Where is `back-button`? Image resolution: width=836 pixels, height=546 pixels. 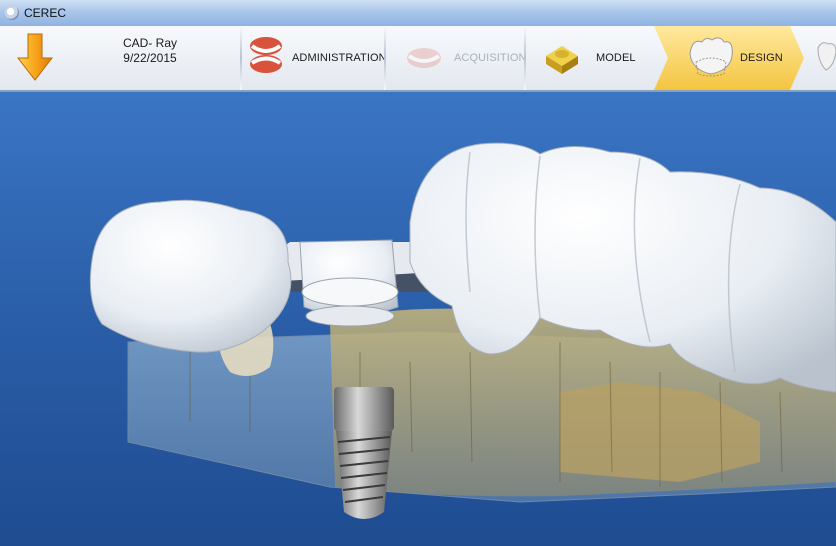 back-button is located at coordinates (35, 58).